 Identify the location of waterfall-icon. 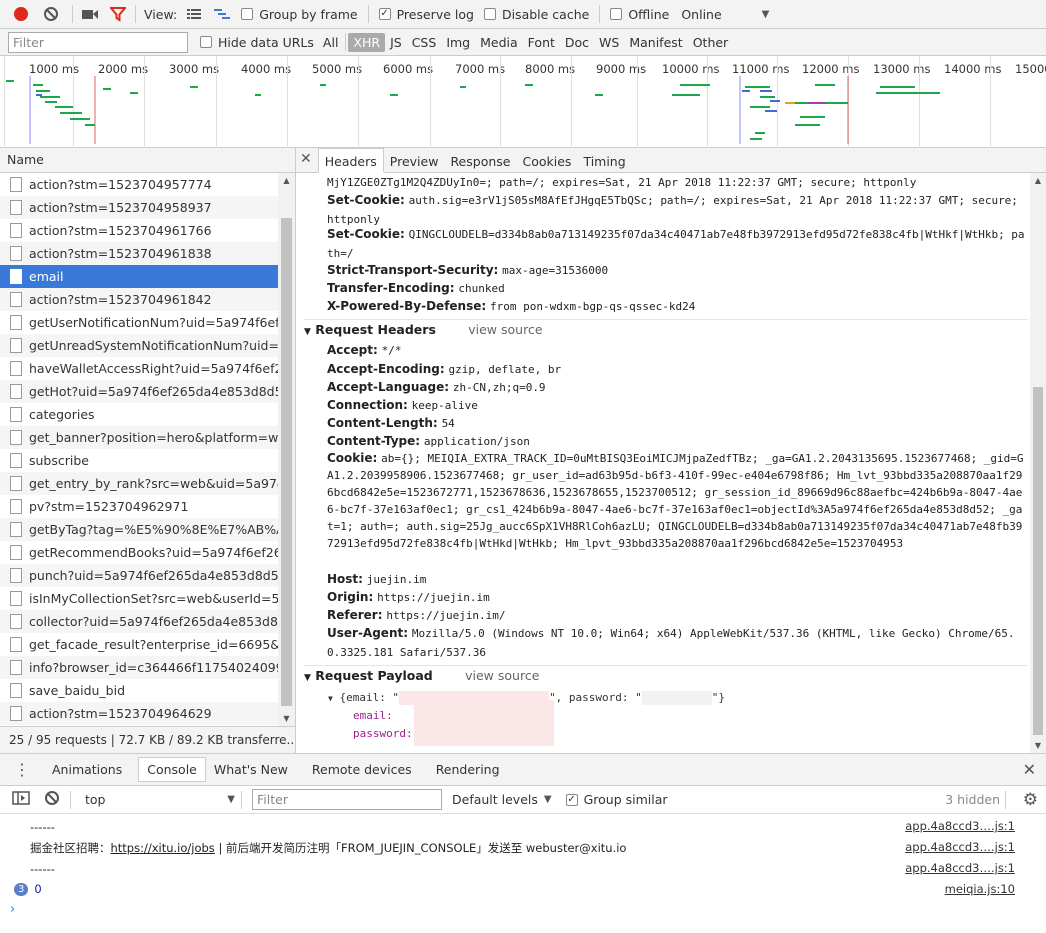
(222, 14).